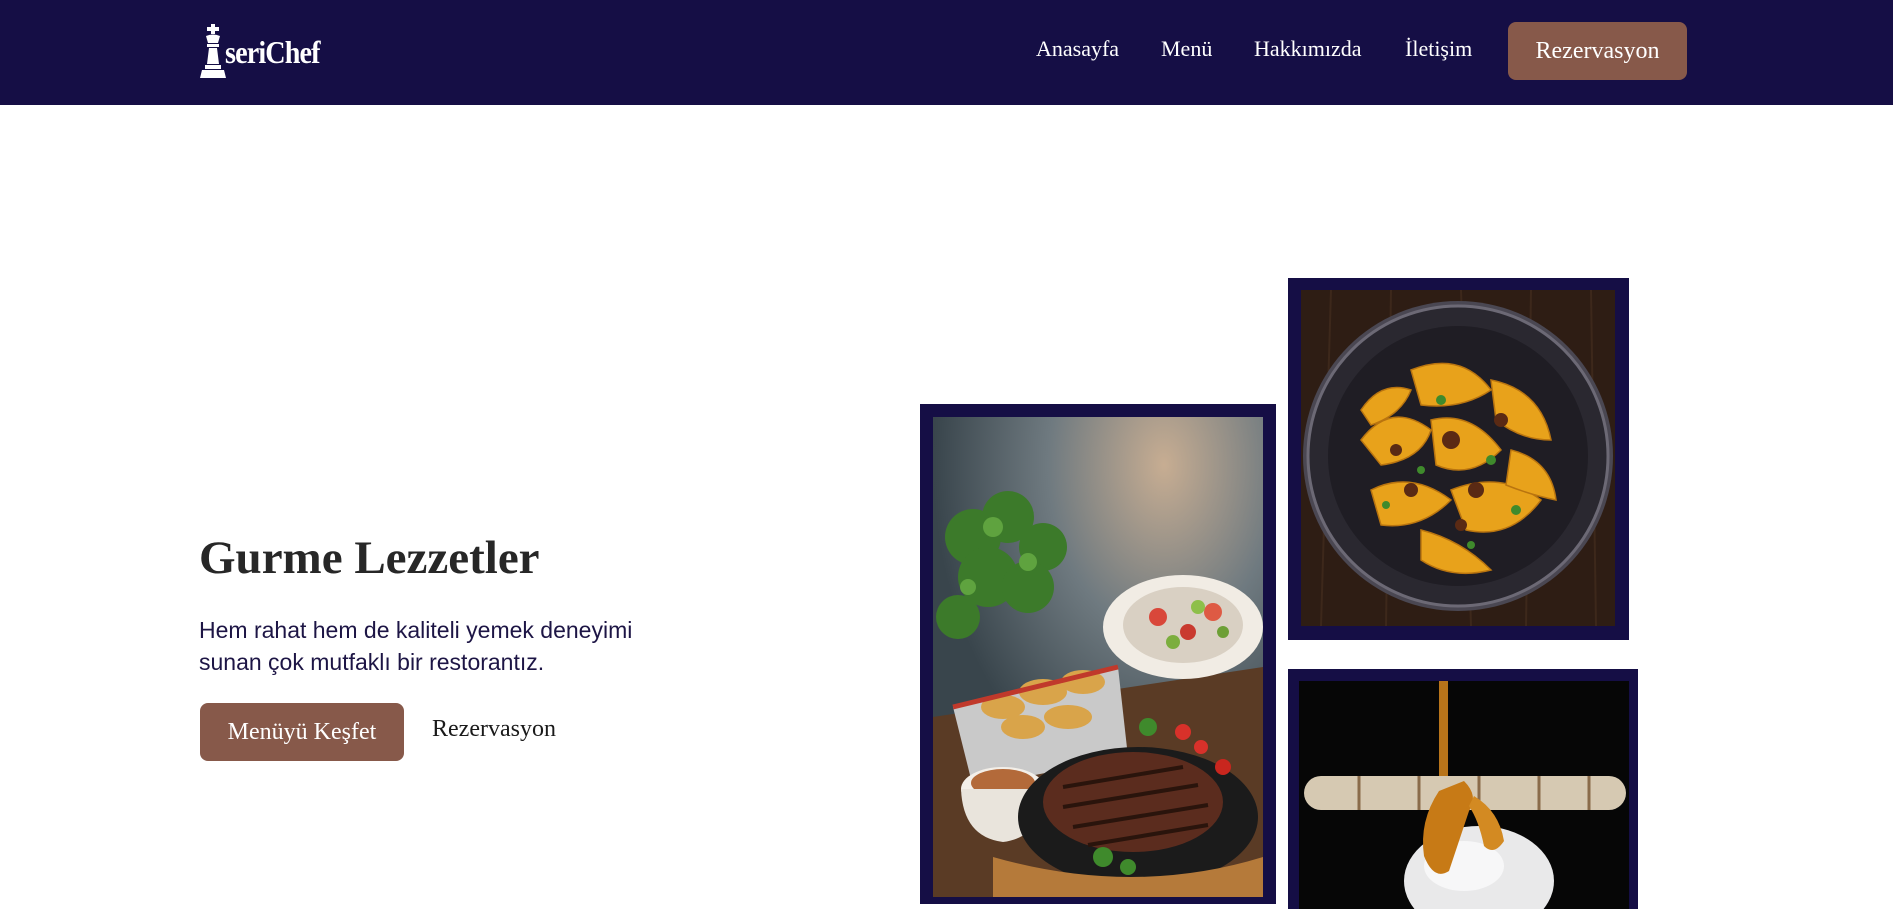 This screenshot has width=1893, height=909. What do you see at coordinates (1077, 49) in the screenshot?
I see `nav-link-anasayfa: Anasayfa` at bounding box center [1077, 49].